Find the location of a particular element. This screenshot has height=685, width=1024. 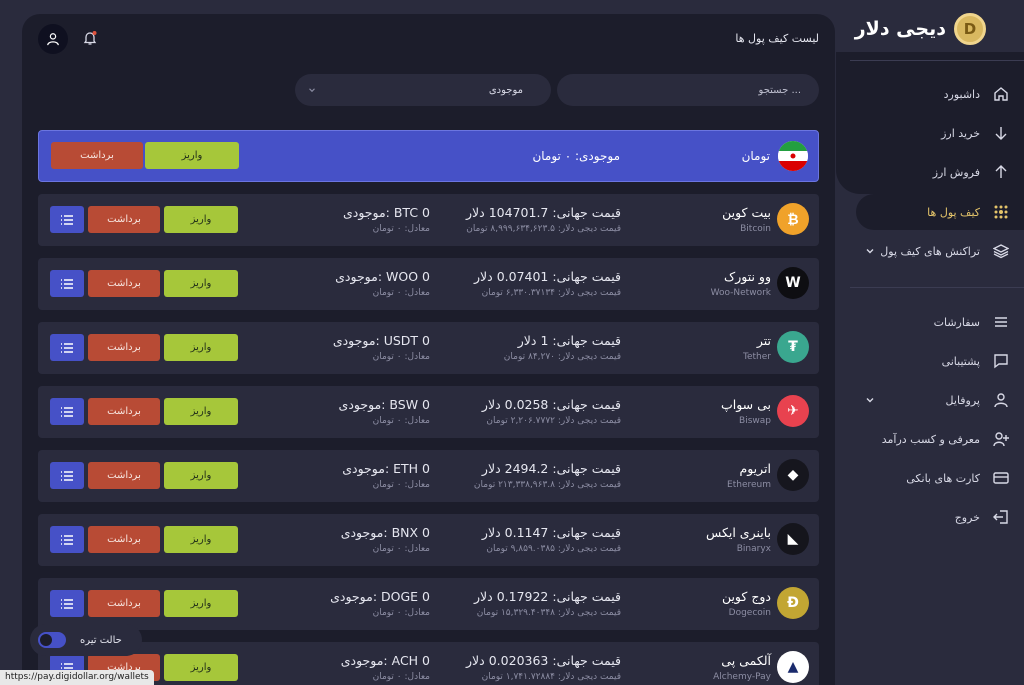

sidebar-item-profile: پروفایل is located at coordinates (937, 400).